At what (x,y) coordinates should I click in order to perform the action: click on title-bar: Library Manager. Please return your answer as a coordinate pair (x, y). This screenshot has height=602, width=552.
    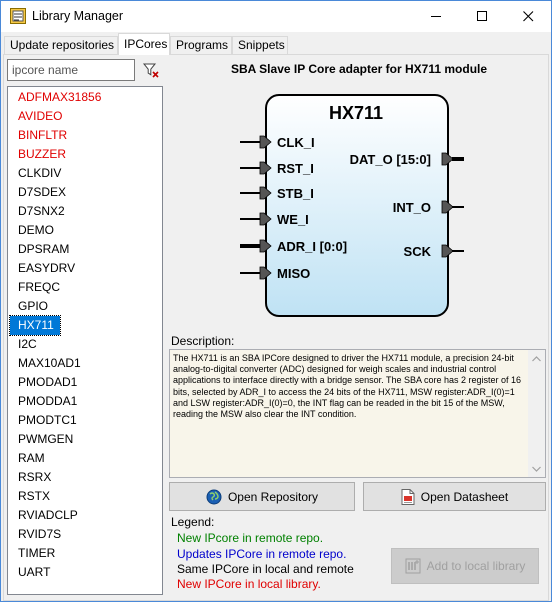
    Looking at the image, I should click on (276, 16).